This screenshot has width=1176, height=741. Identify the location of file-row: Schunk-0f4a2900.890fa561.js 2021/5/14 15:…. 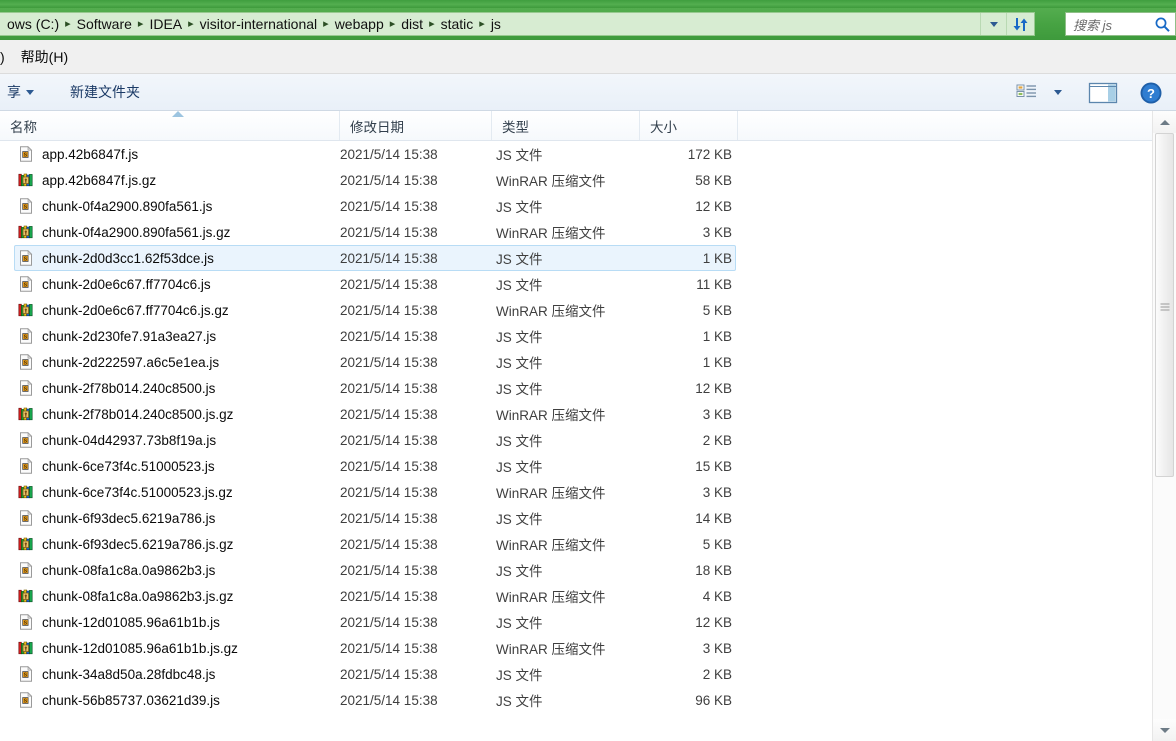
(576, 206).